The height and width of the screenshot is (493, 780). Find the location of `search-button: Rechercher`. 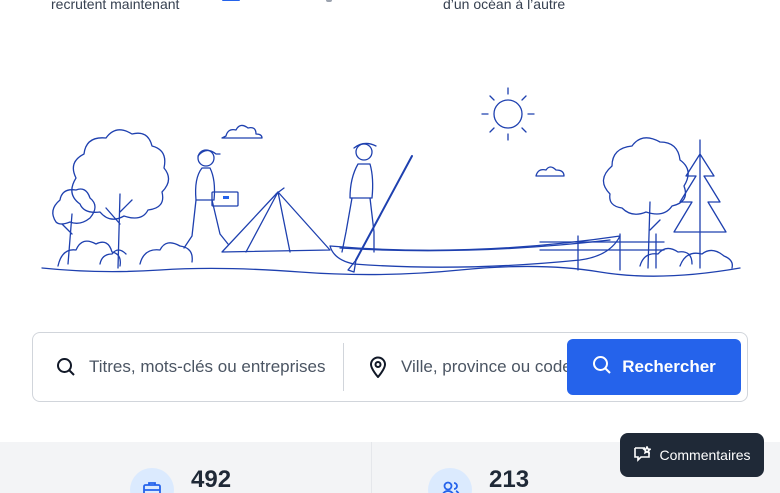

search-button: Rechercher is located at coordinates (654, 367).